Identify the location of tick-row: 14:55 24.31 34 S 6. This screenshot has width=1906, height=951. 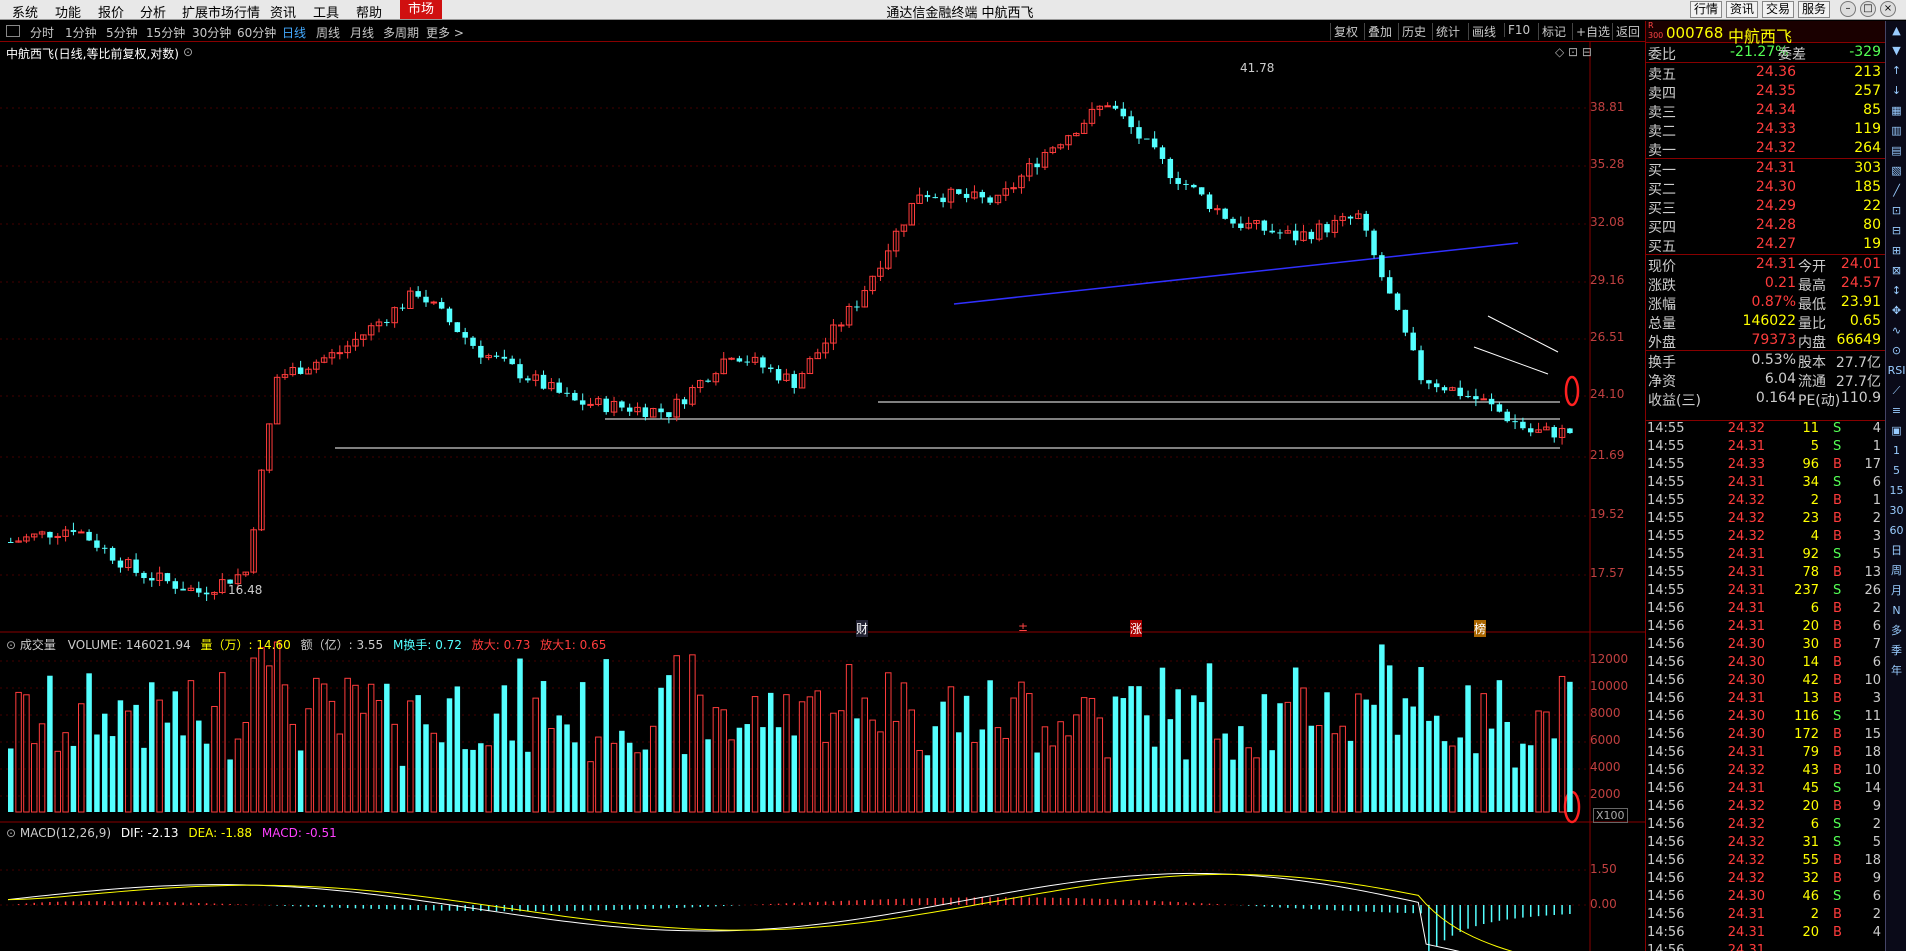
(1765, 484).